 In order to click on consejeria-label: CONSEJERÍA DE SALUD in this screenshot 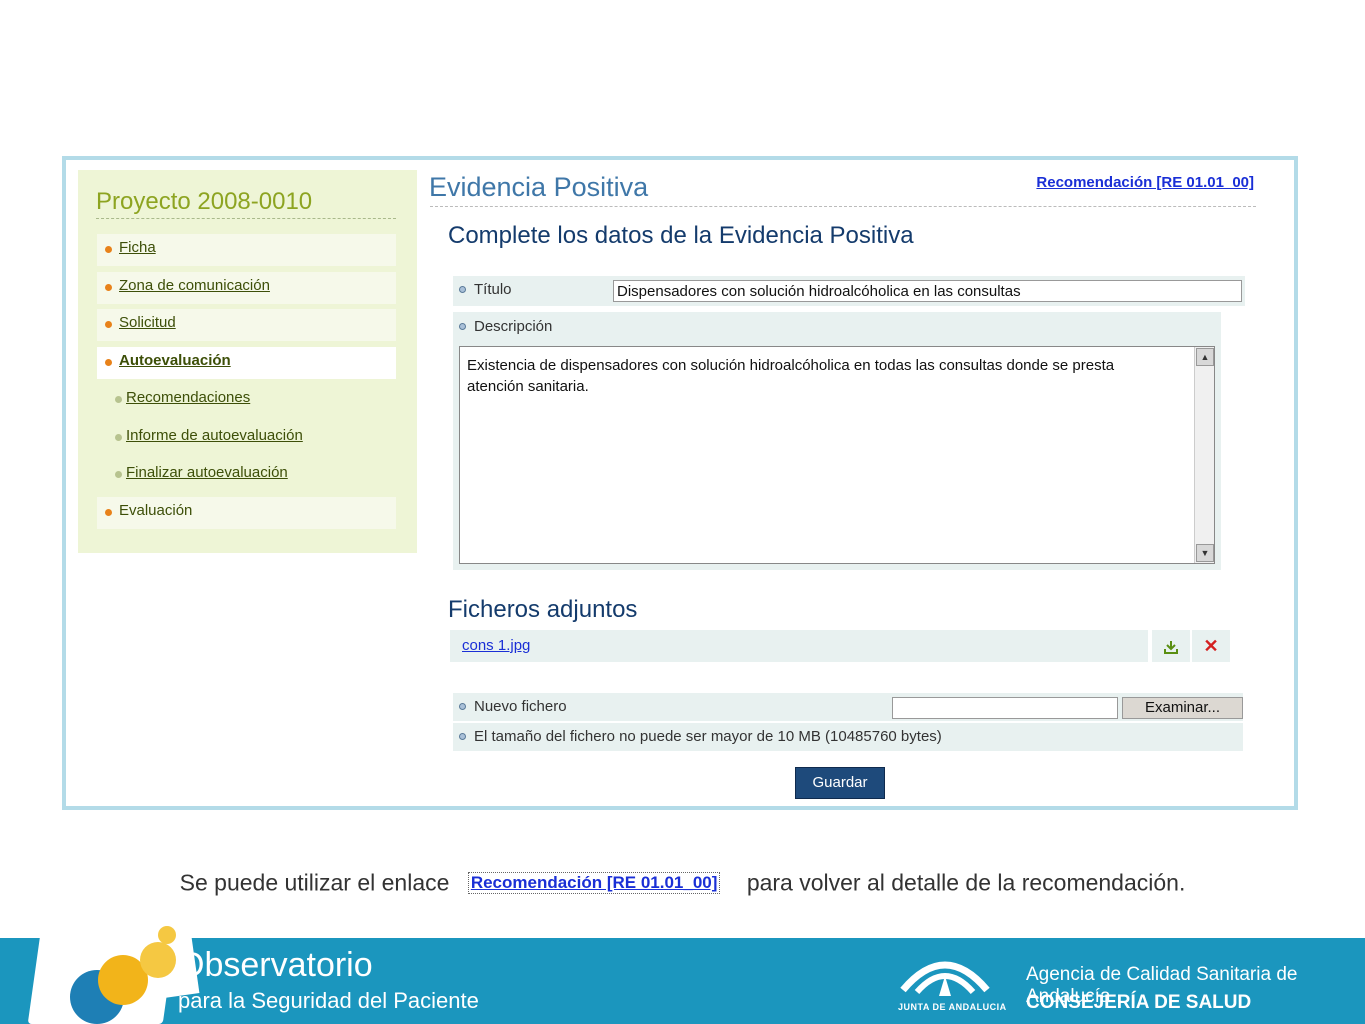, I will do `click(1139, 1002)`.